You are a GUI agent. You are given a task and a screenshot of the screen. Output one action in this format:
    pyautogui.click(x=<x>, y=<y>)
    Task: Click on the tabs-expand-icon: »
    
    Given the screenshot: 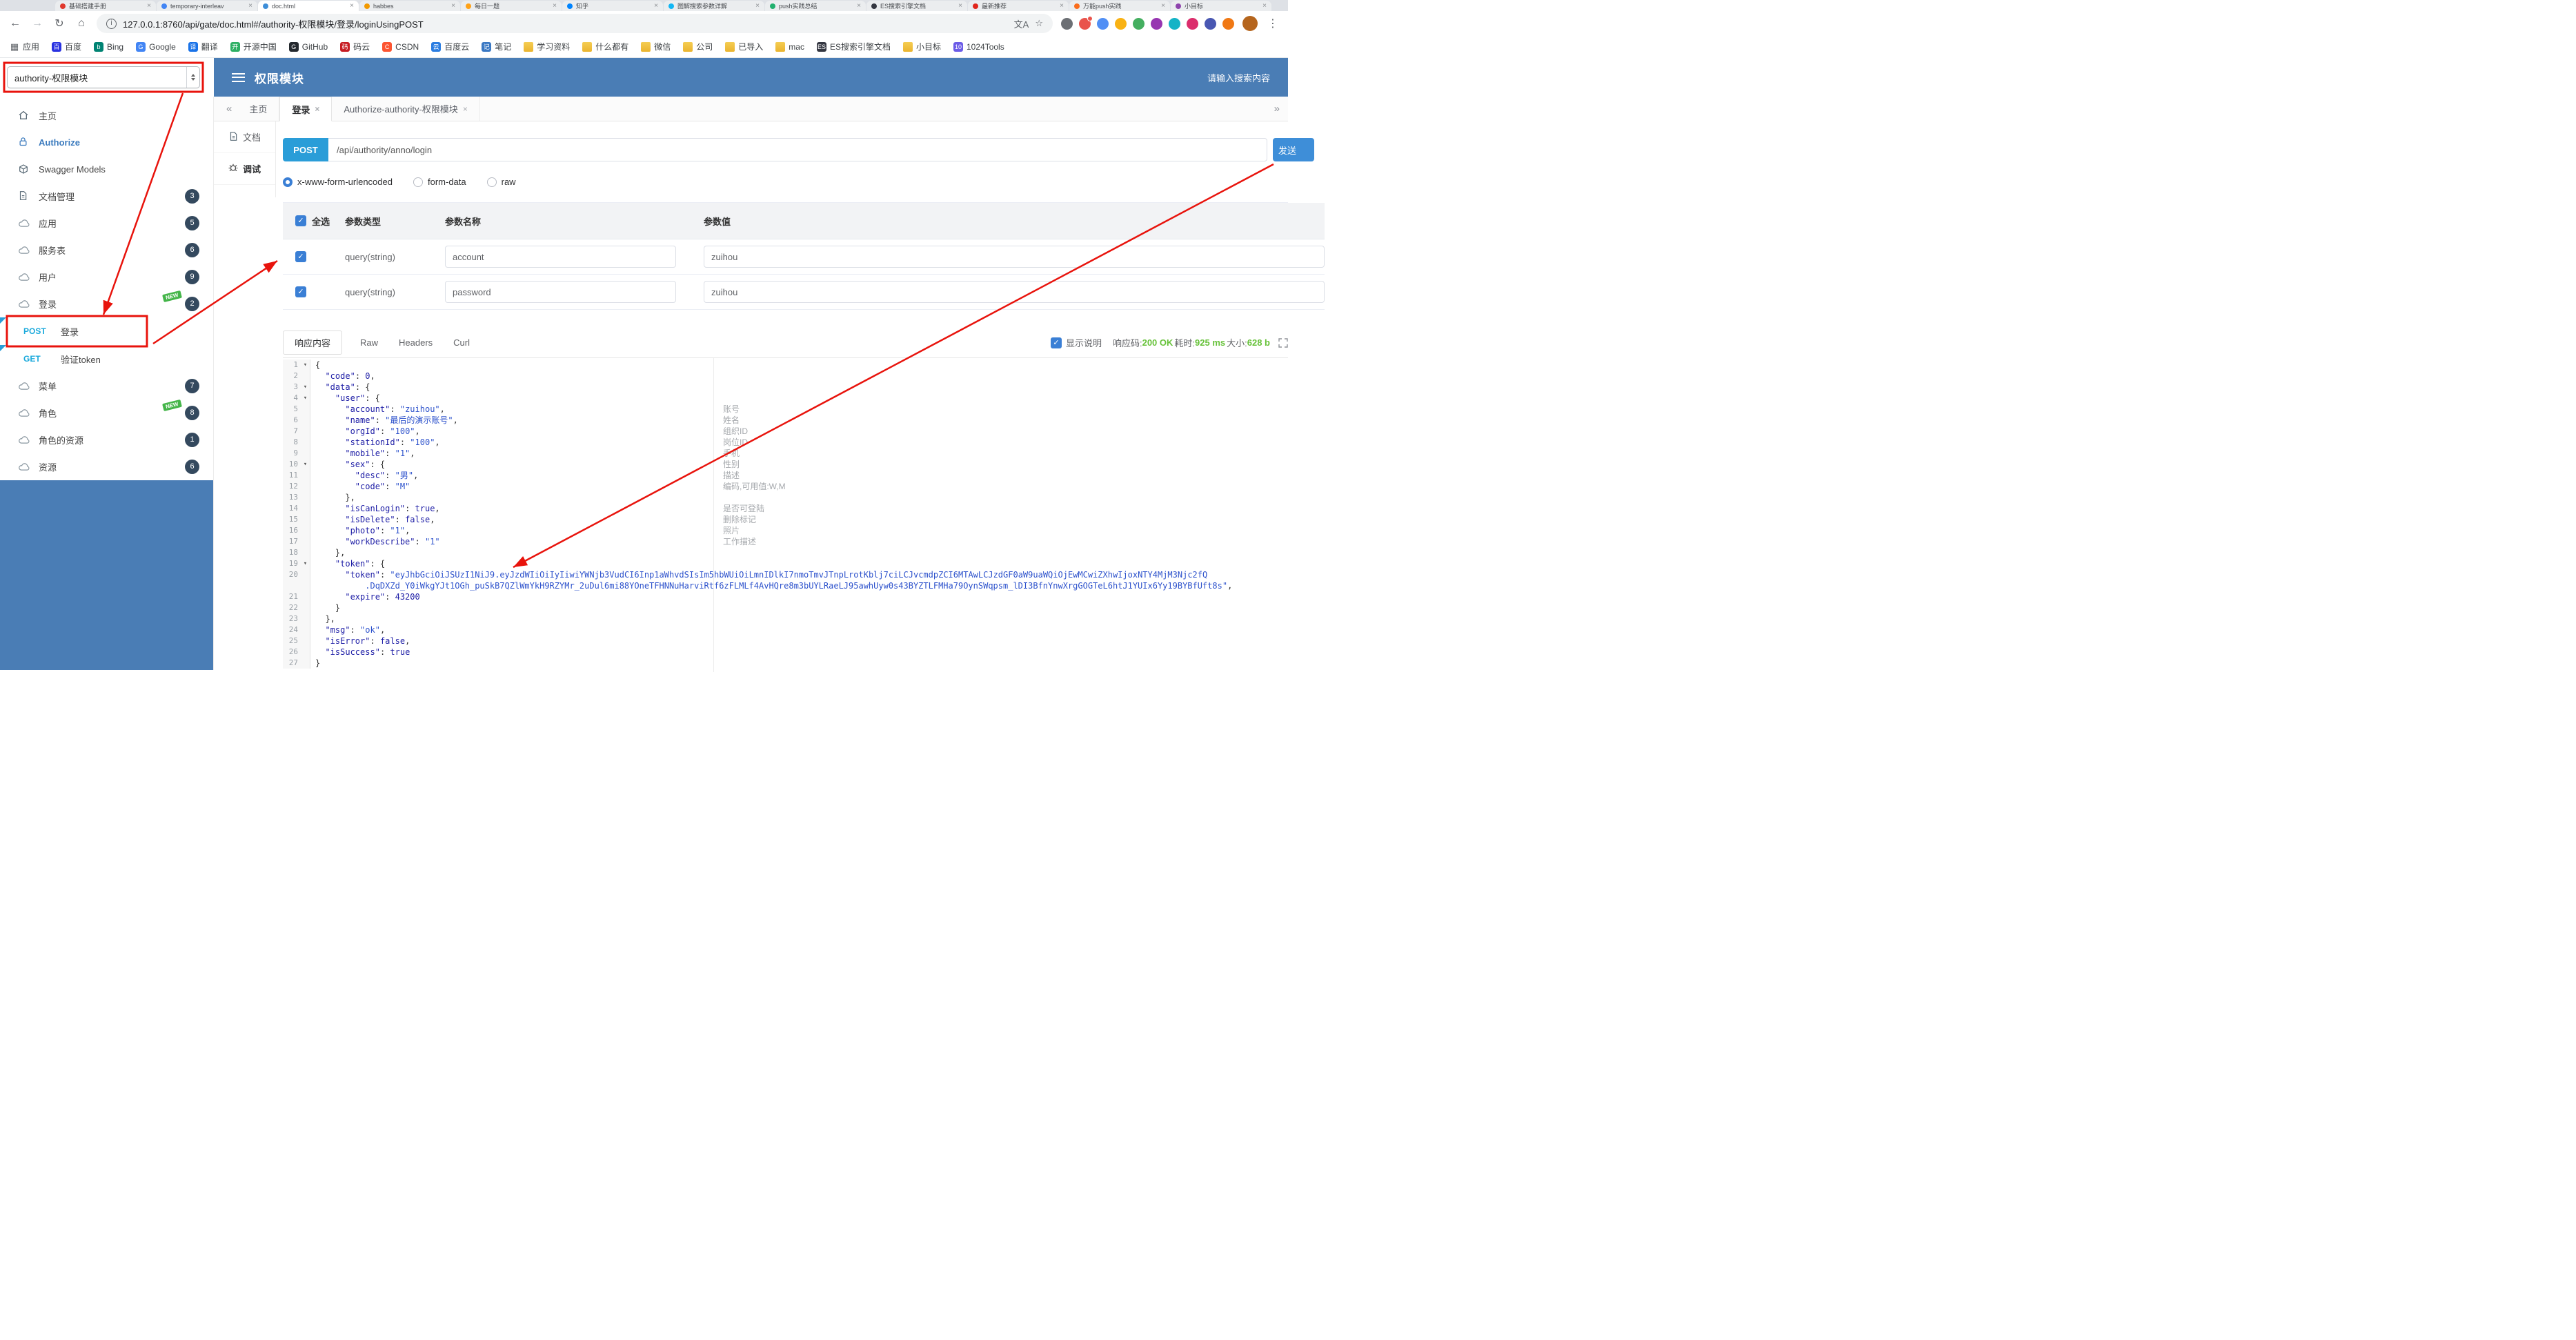 What is the action you would take?
    pyautogui.click(x=1278, y=109)
    